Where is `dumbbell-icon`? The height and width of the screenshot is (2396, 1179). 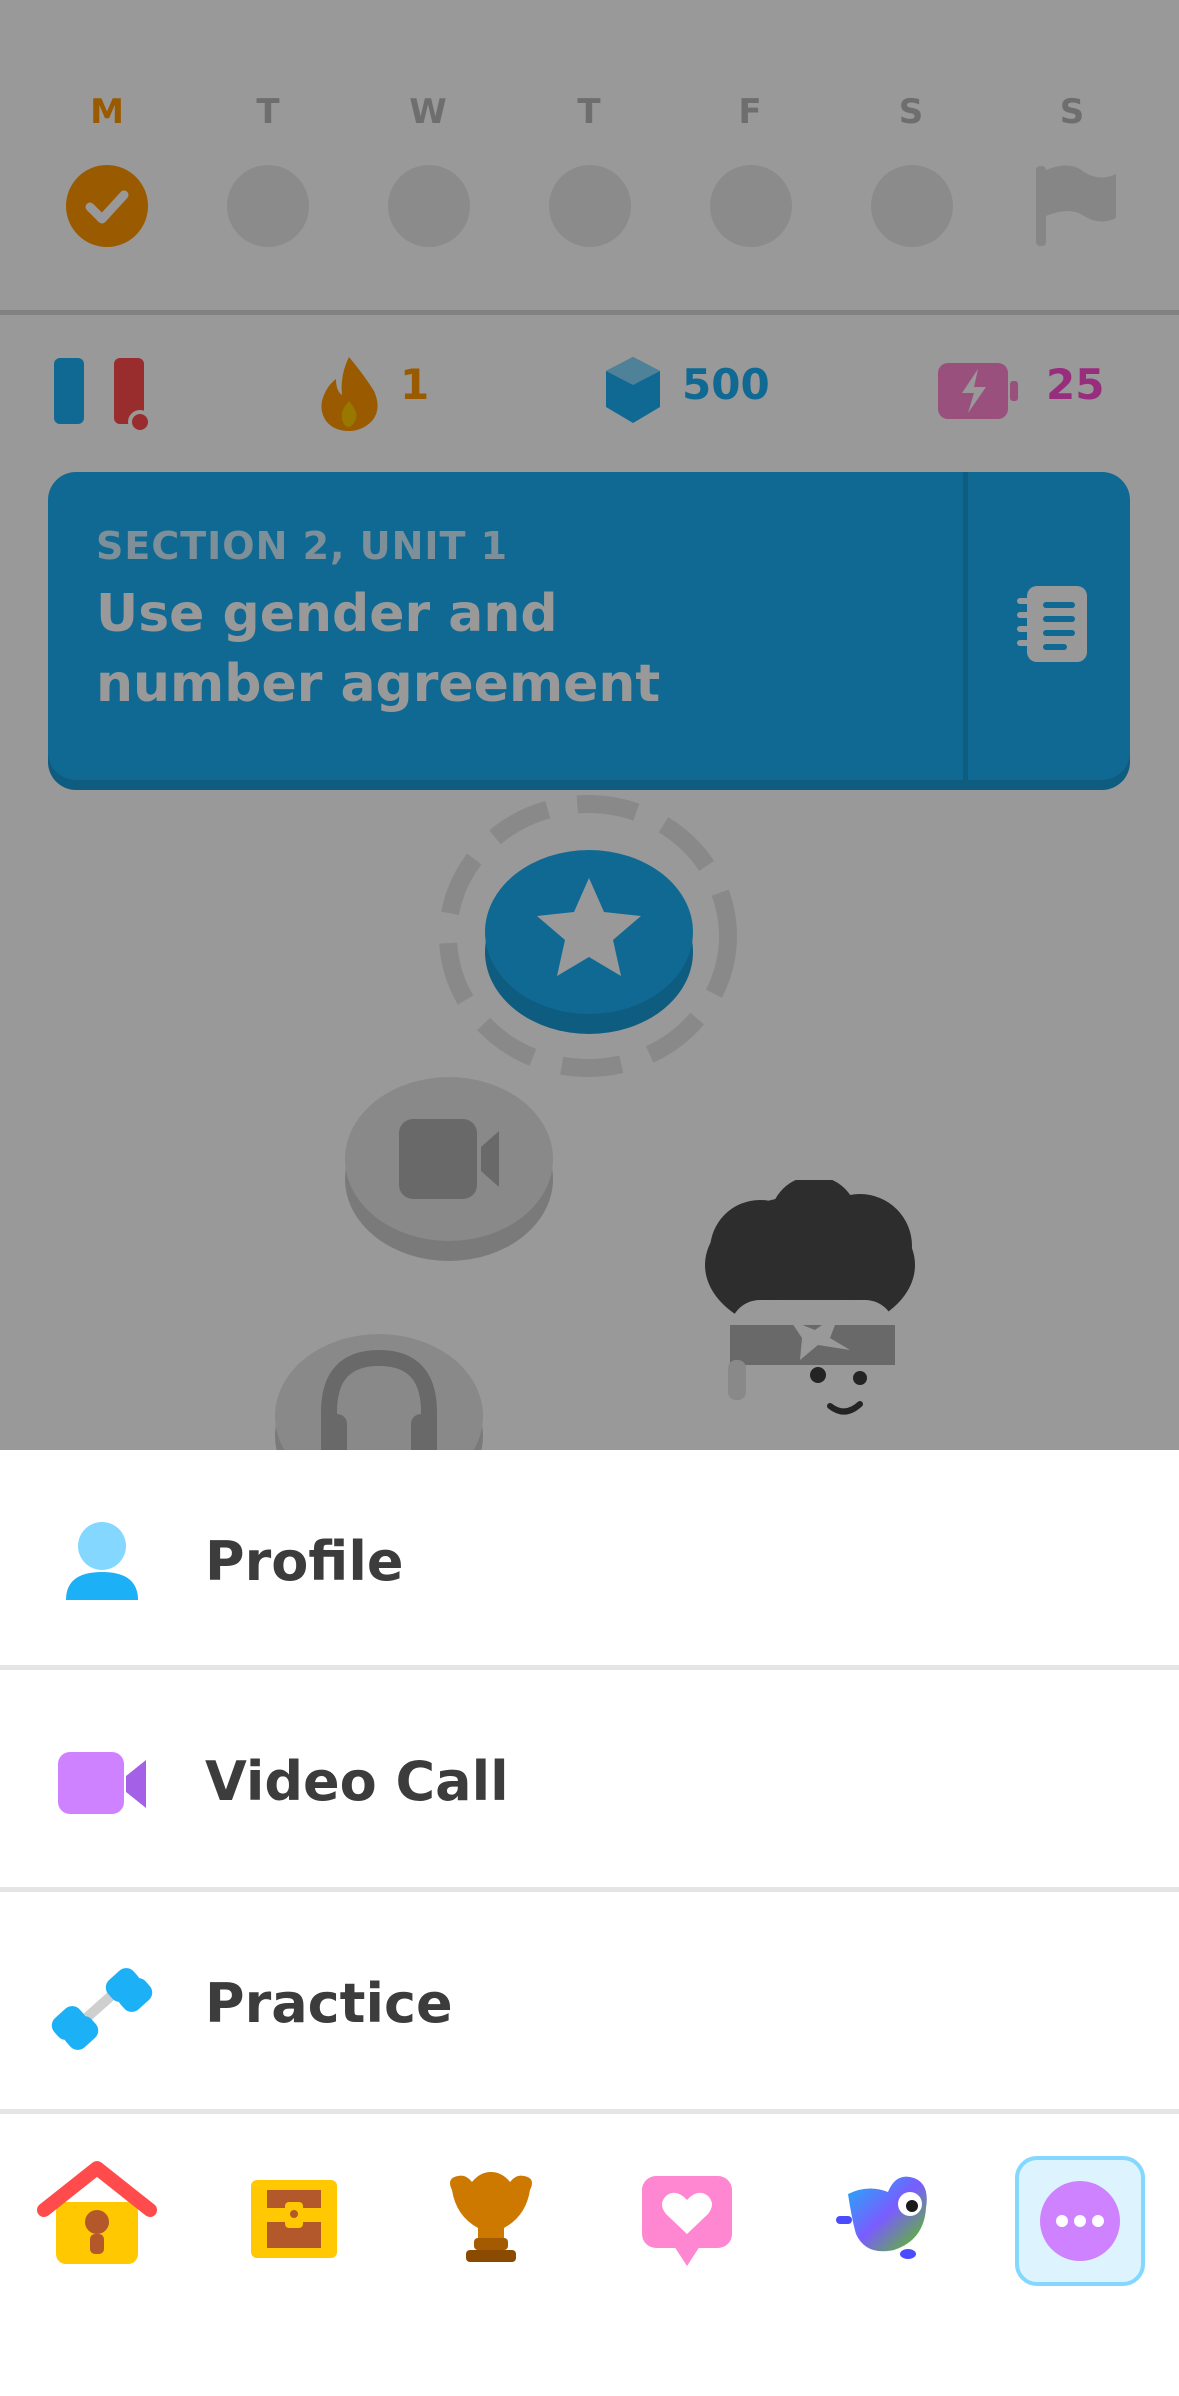
dumbbell-icon is located at coordinates (102, 2004).